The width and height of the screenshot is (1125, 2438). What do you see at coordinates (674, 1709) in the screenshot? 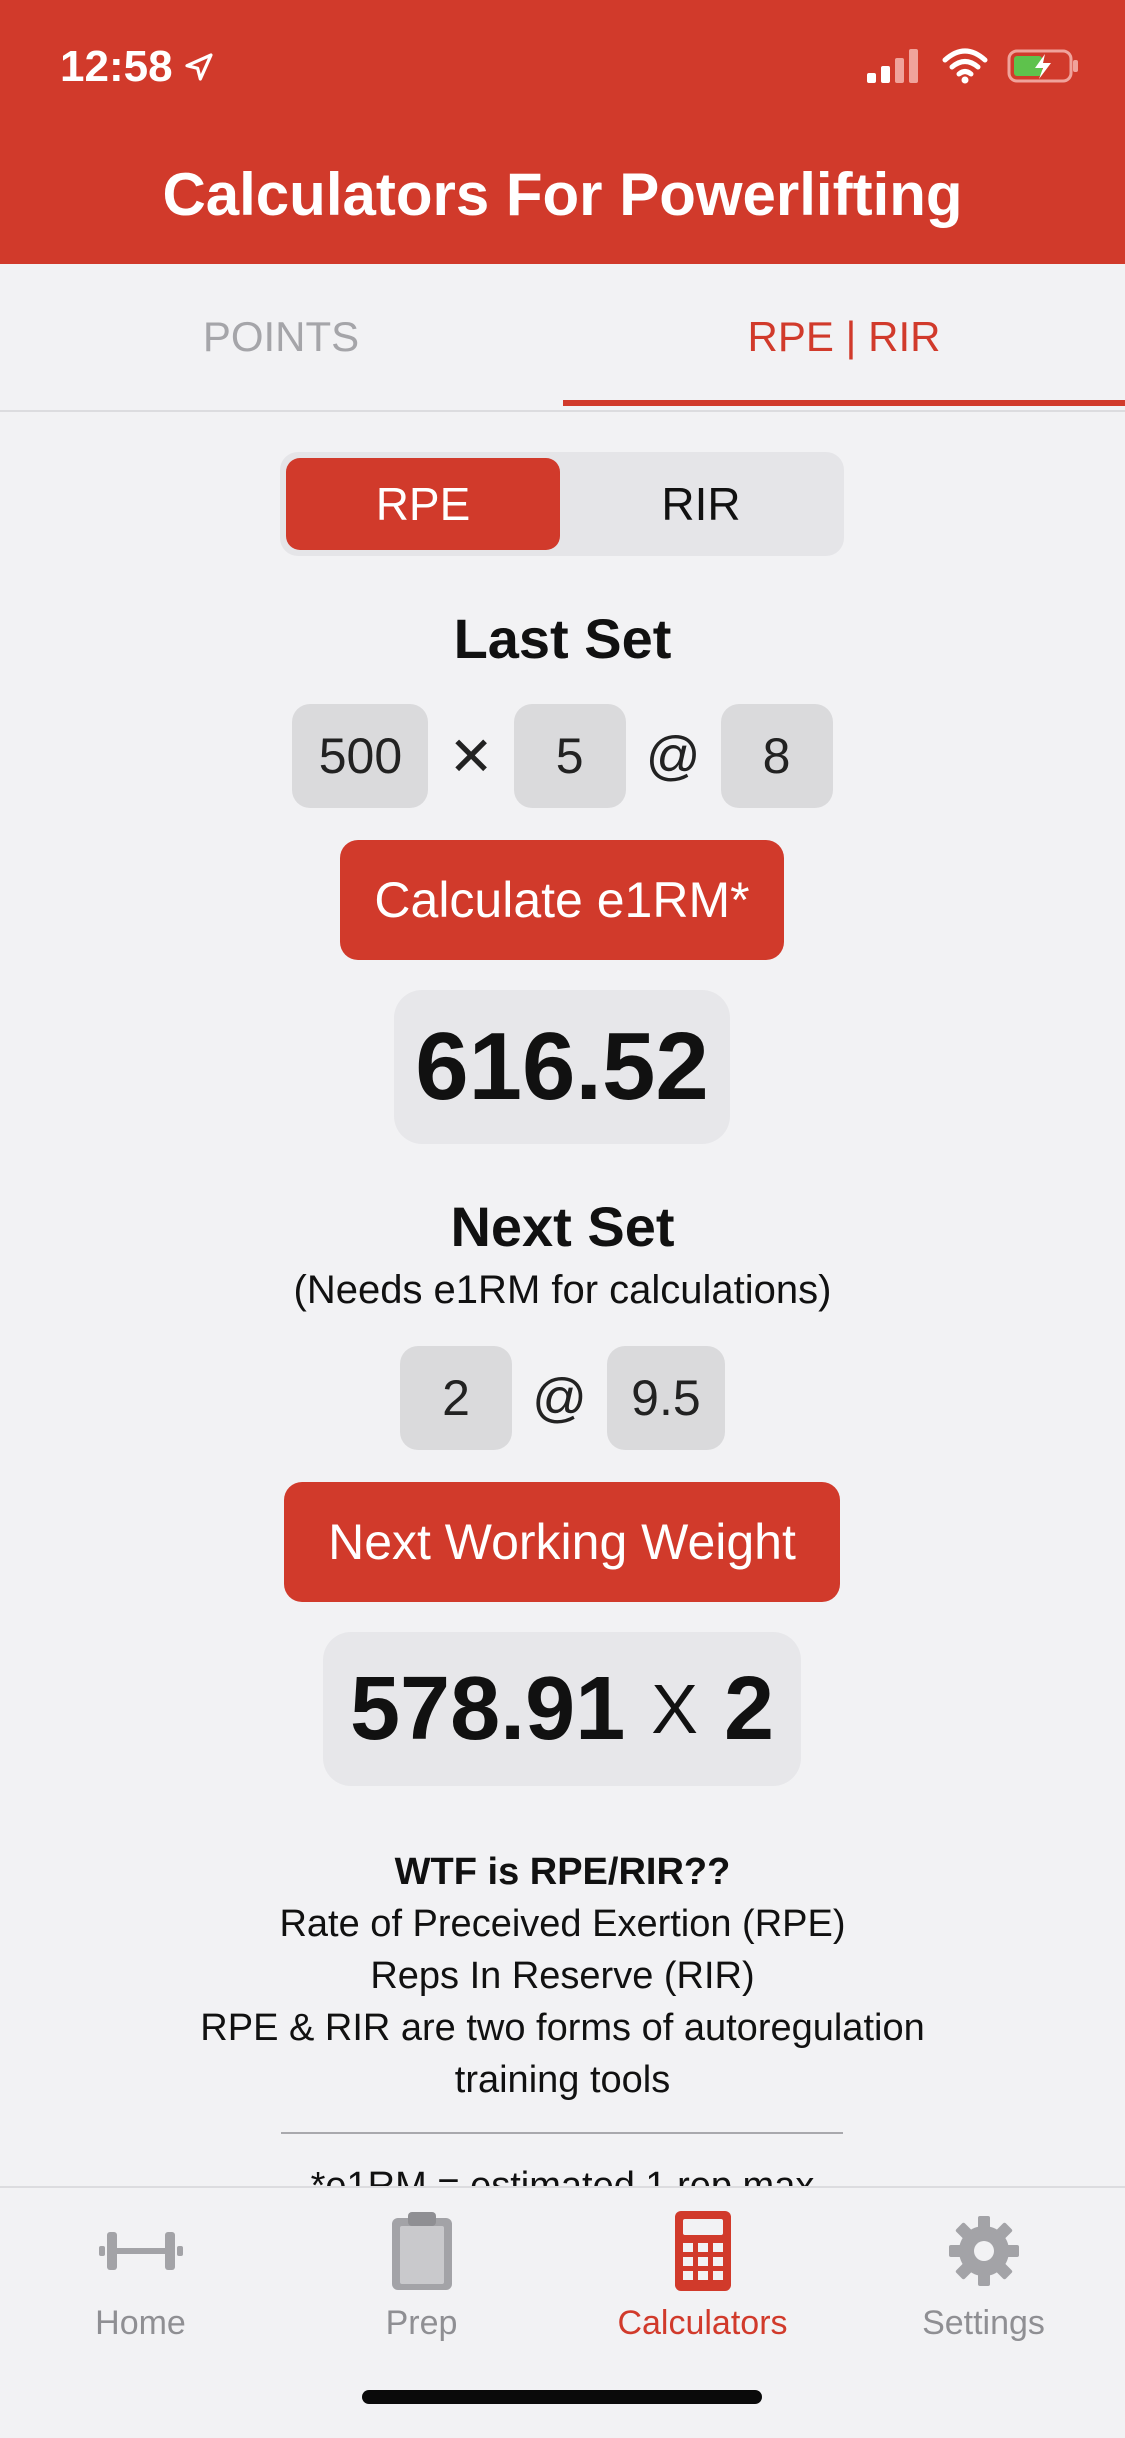
I see `result-x-symbol: X` at bounding box center [674, 1709].